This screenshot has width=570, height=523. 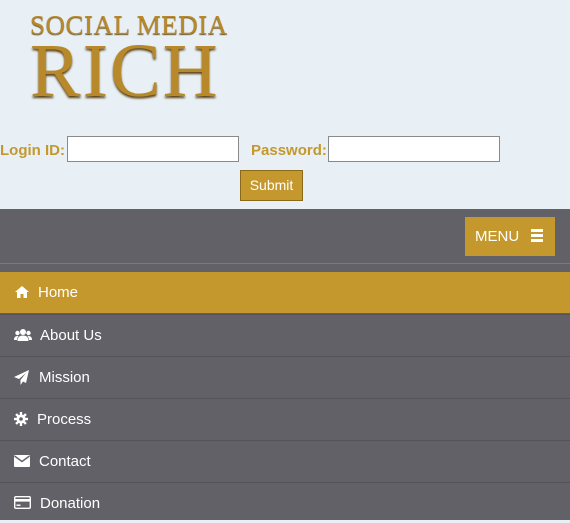 I want to click on login-id-input, so click(x=153, y=149).